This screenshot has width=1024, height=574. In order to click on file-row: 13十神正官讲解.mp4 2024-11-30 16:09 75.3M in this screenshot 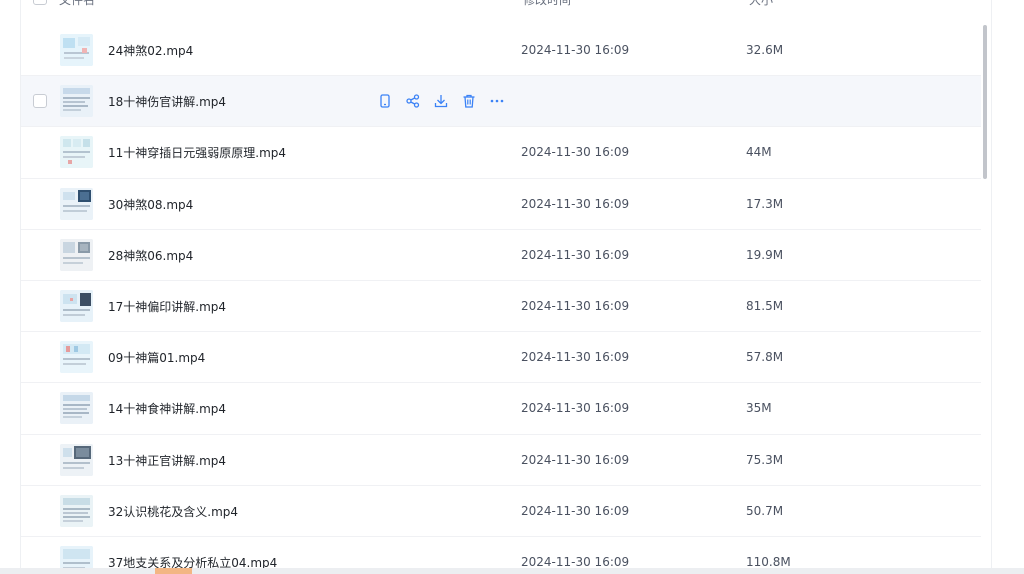, I will do `click(501, 460)`.